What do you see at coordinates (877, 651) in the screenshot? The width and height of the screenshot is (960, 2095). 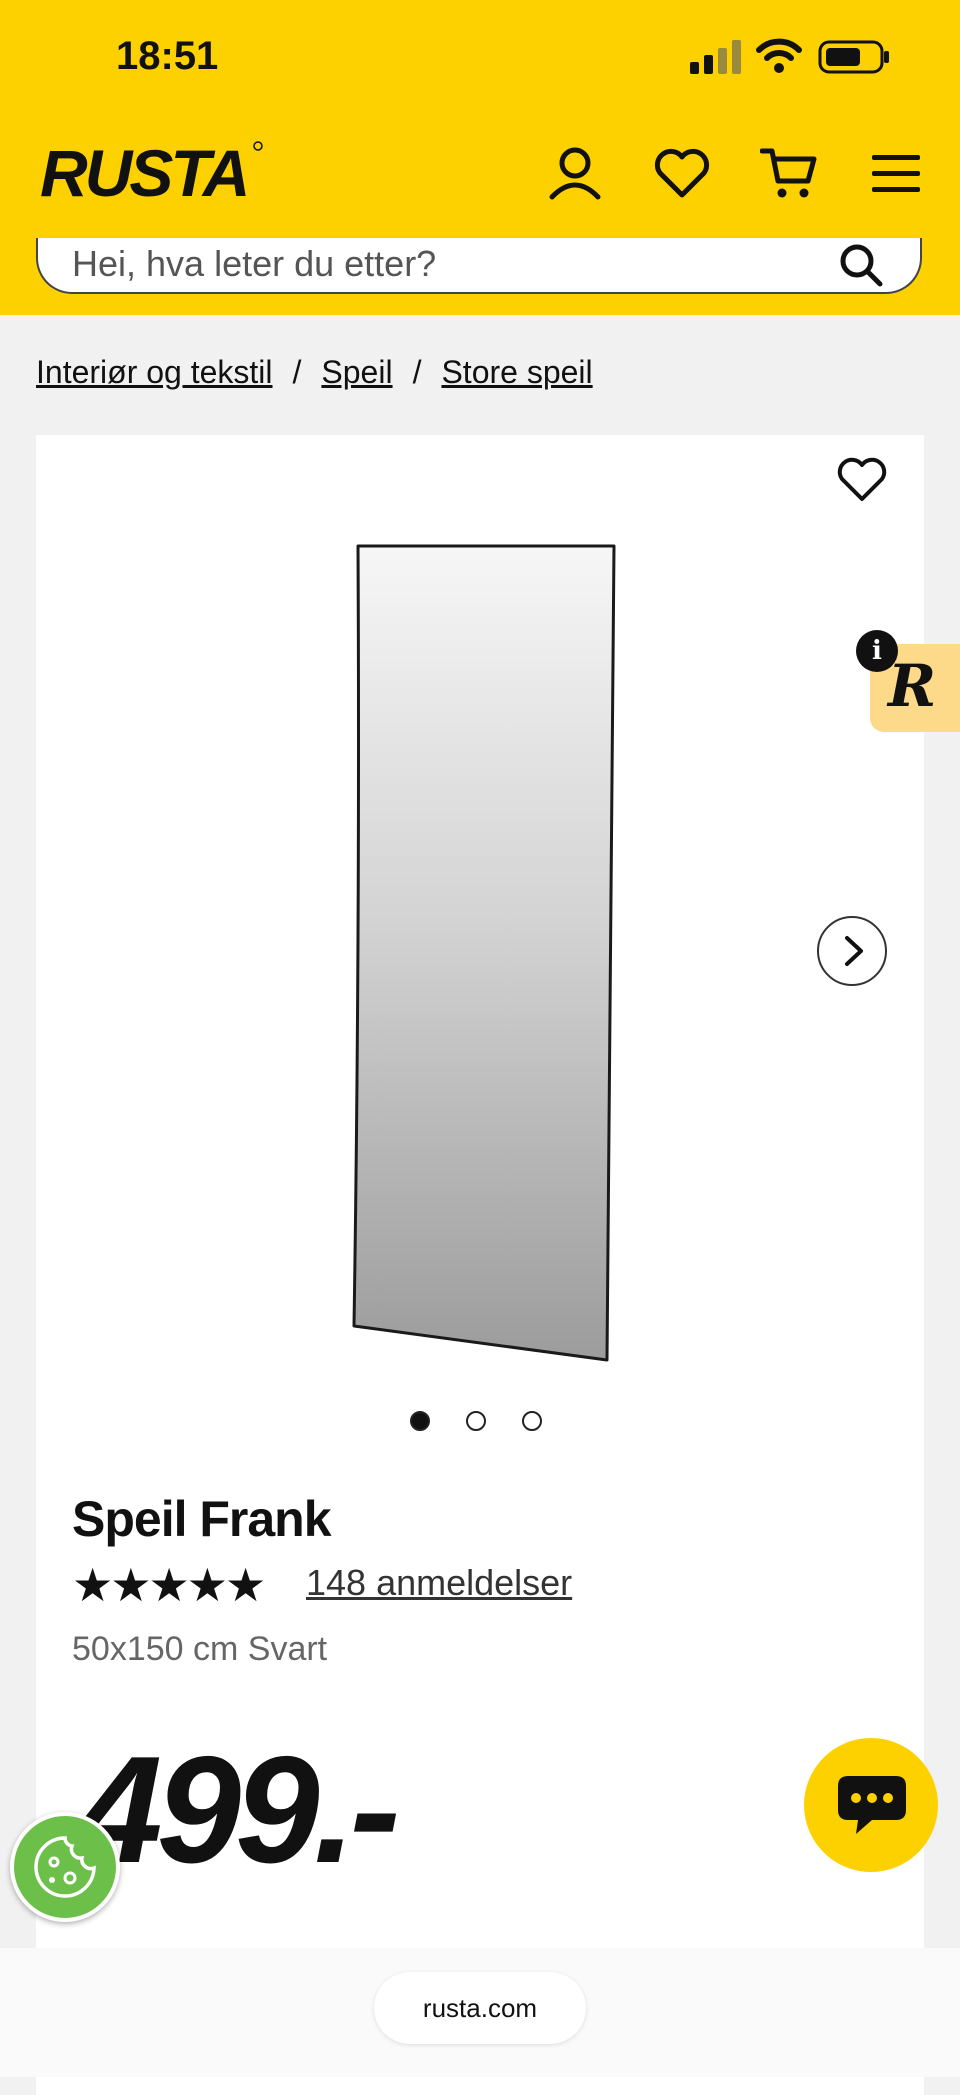 I see `info-icon: i` at bounding box center [877, 651].